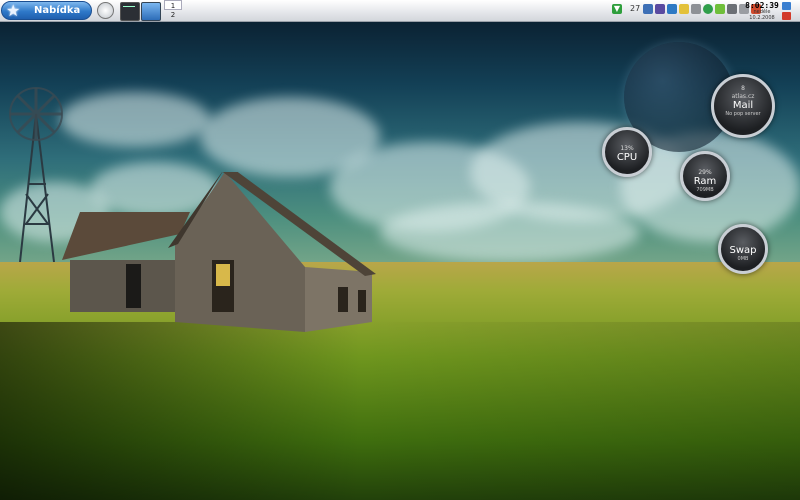 Image resolution: width=800 pixels, height=500 pixels. Describe the element at coordinates (732, 9) in the screenshot. I see `volume-icon` at that location.